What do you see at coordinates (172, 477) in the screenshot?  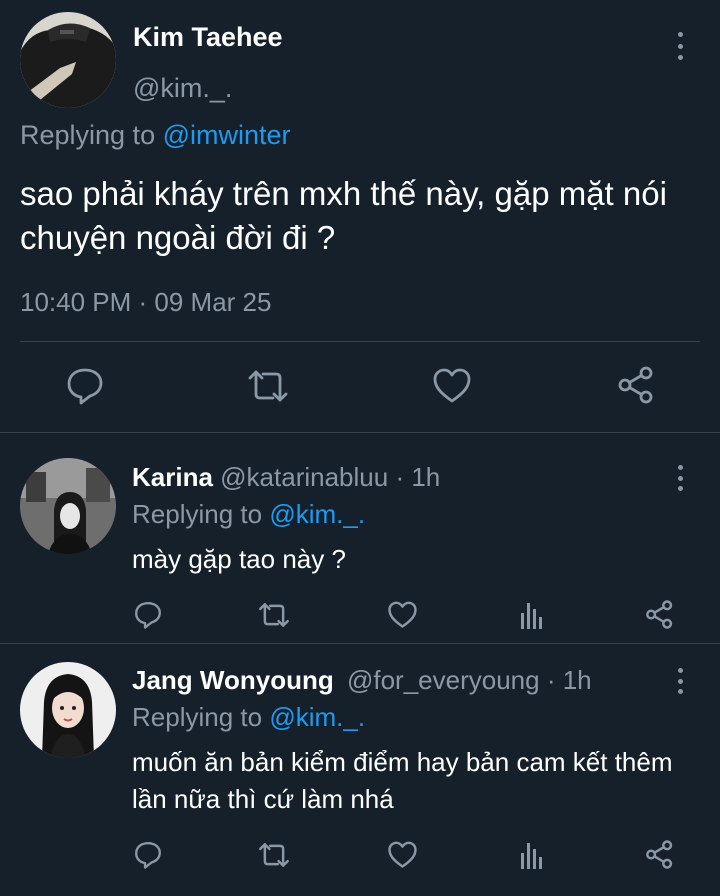 I see `display-name: Karina` at bounding box center [172, 477].